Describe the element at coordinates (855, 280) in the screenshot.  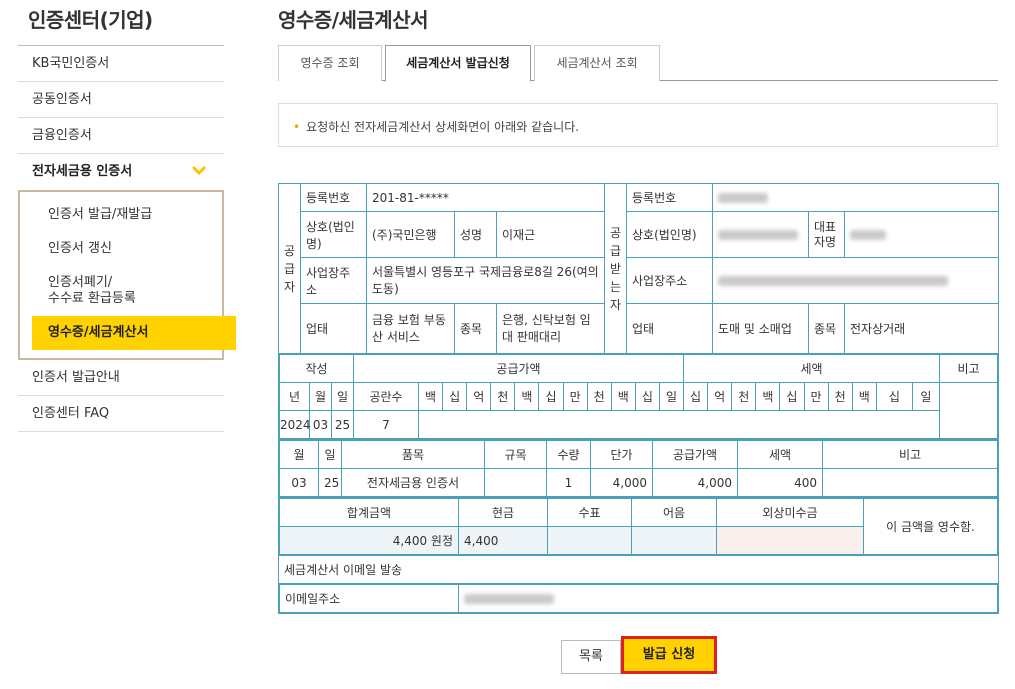
I see `receiver-address-value` at that location.